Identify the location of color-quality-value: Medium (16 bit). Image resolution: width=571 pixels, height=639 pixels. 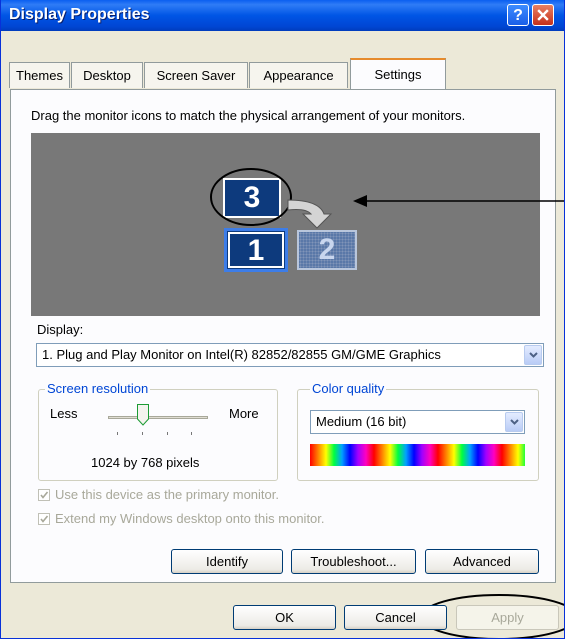
(361, 421).